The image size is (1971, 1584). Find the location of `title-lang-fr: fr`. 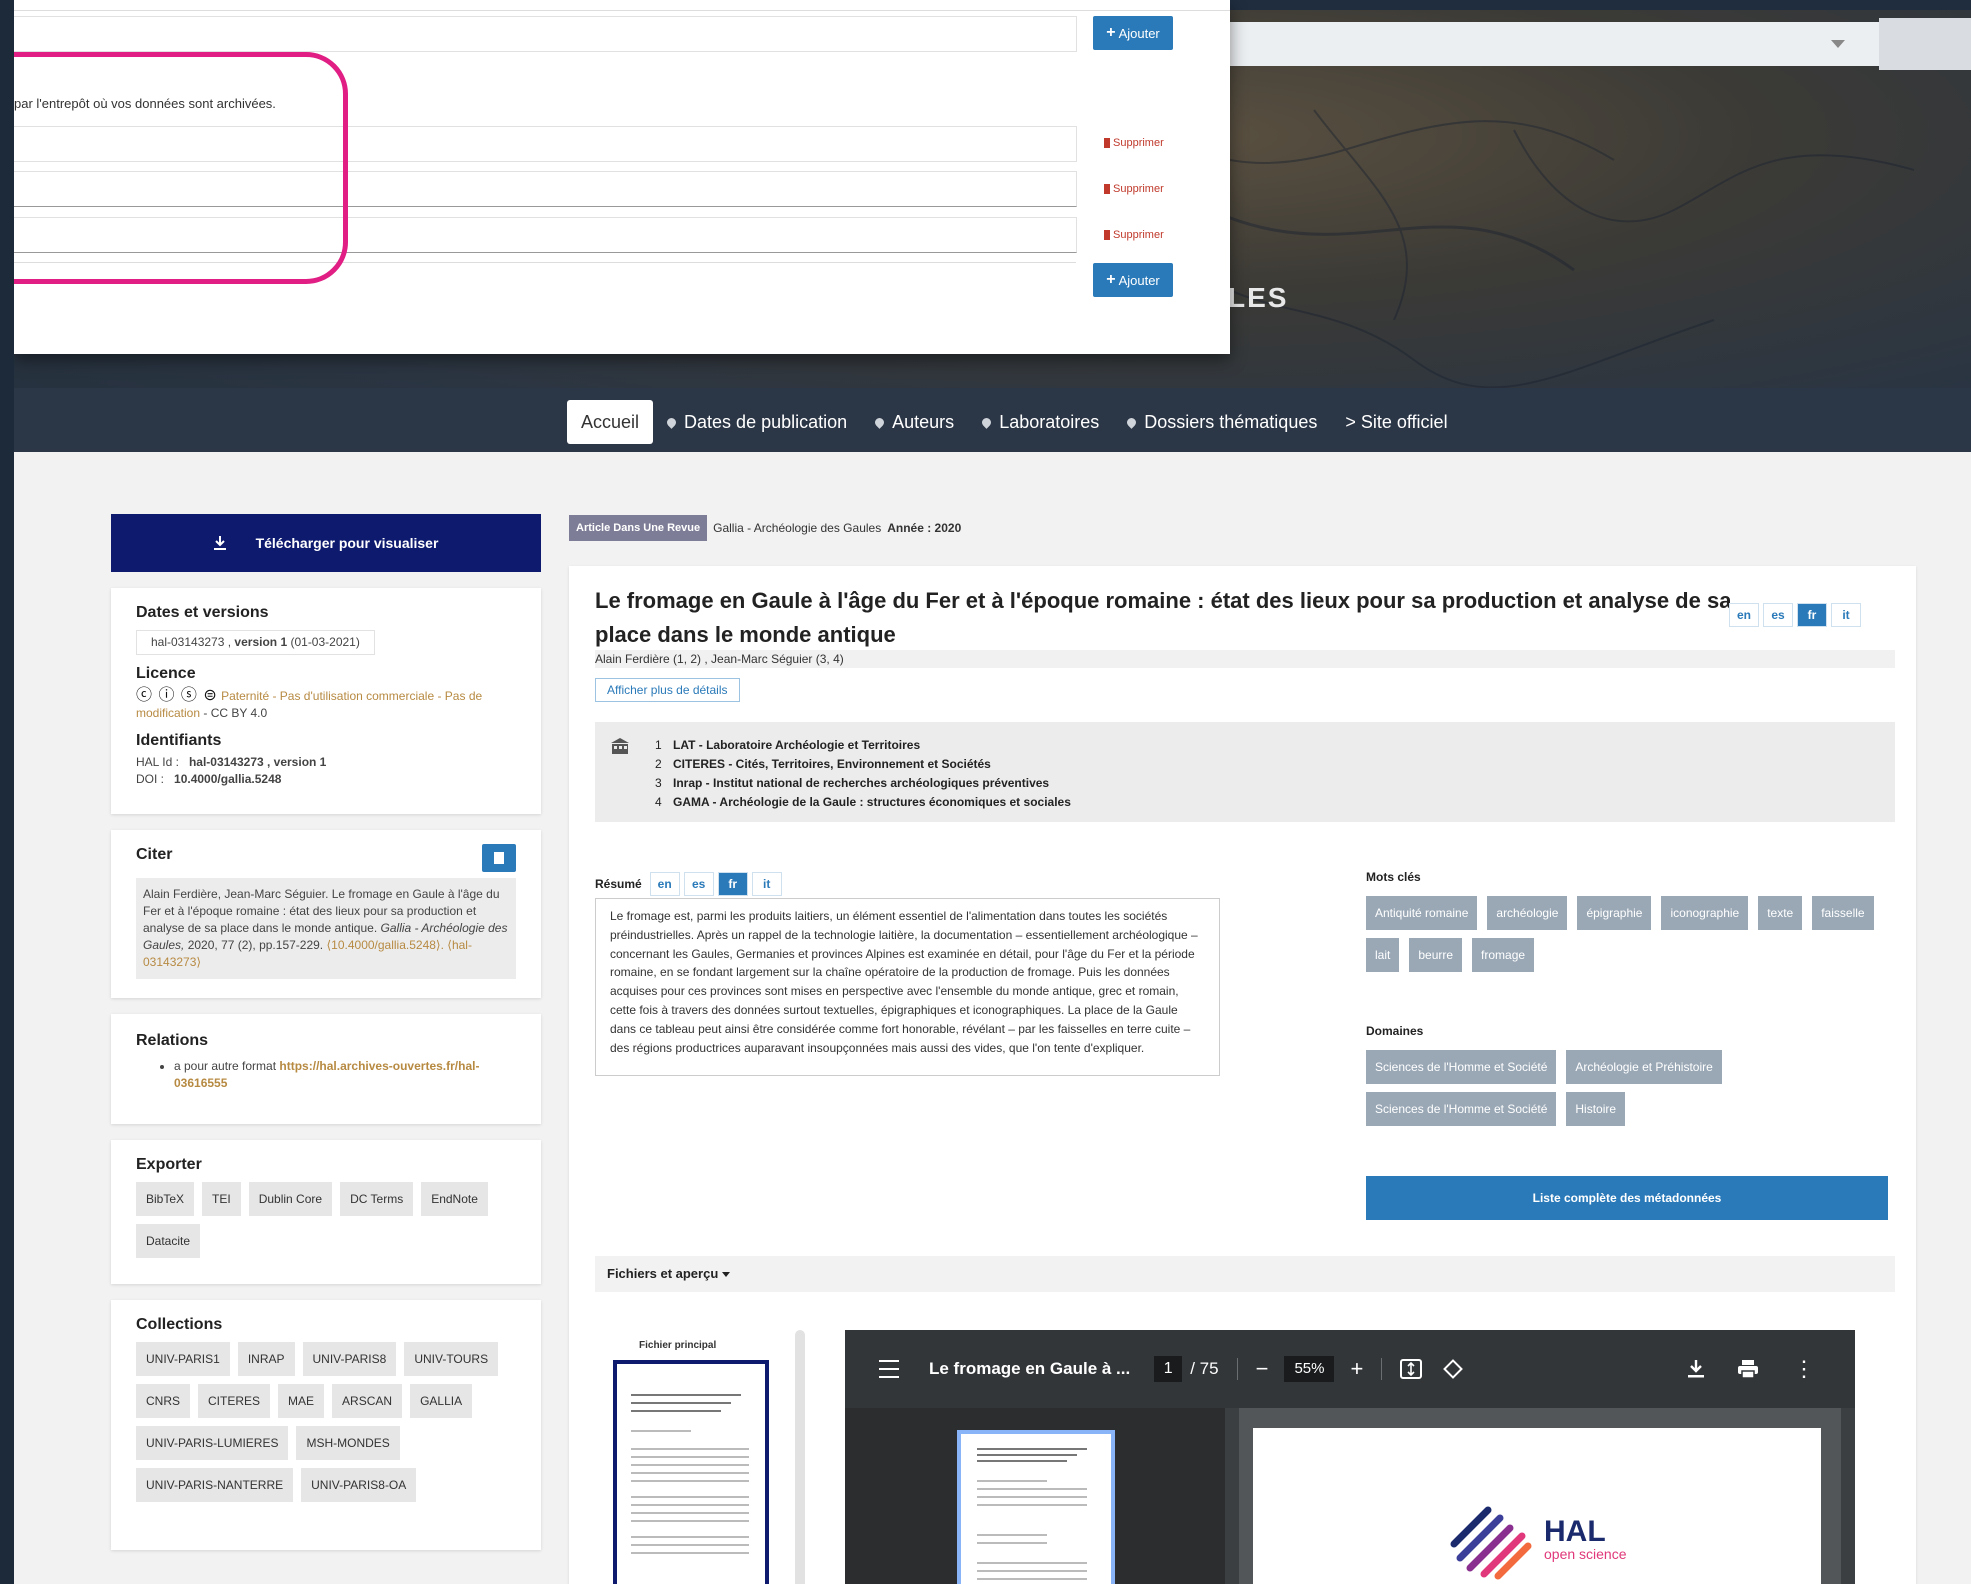

title-lang-fr: fr is located at coordinates (1812, 615).